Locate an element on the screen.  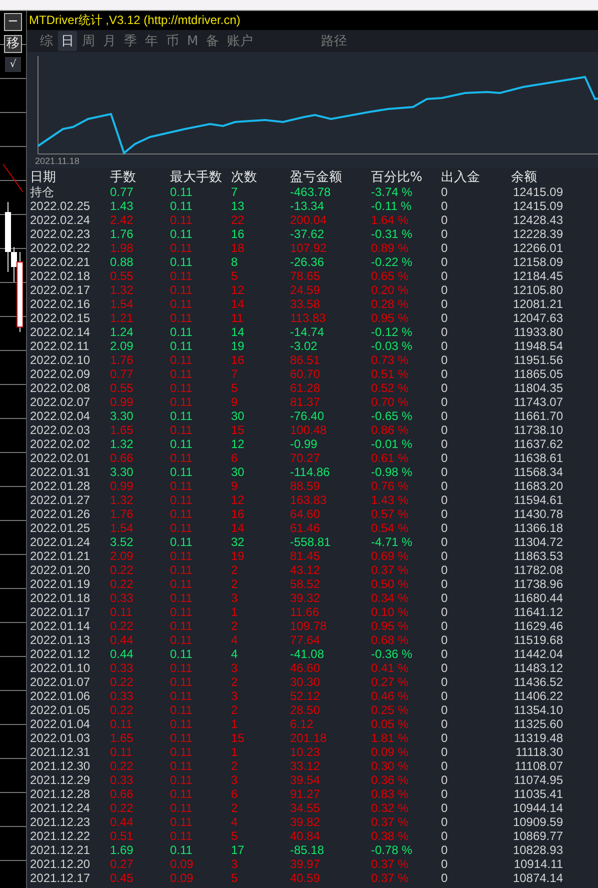
table-cell-text: 2021.12.22 is located at coordinates (61, 836).